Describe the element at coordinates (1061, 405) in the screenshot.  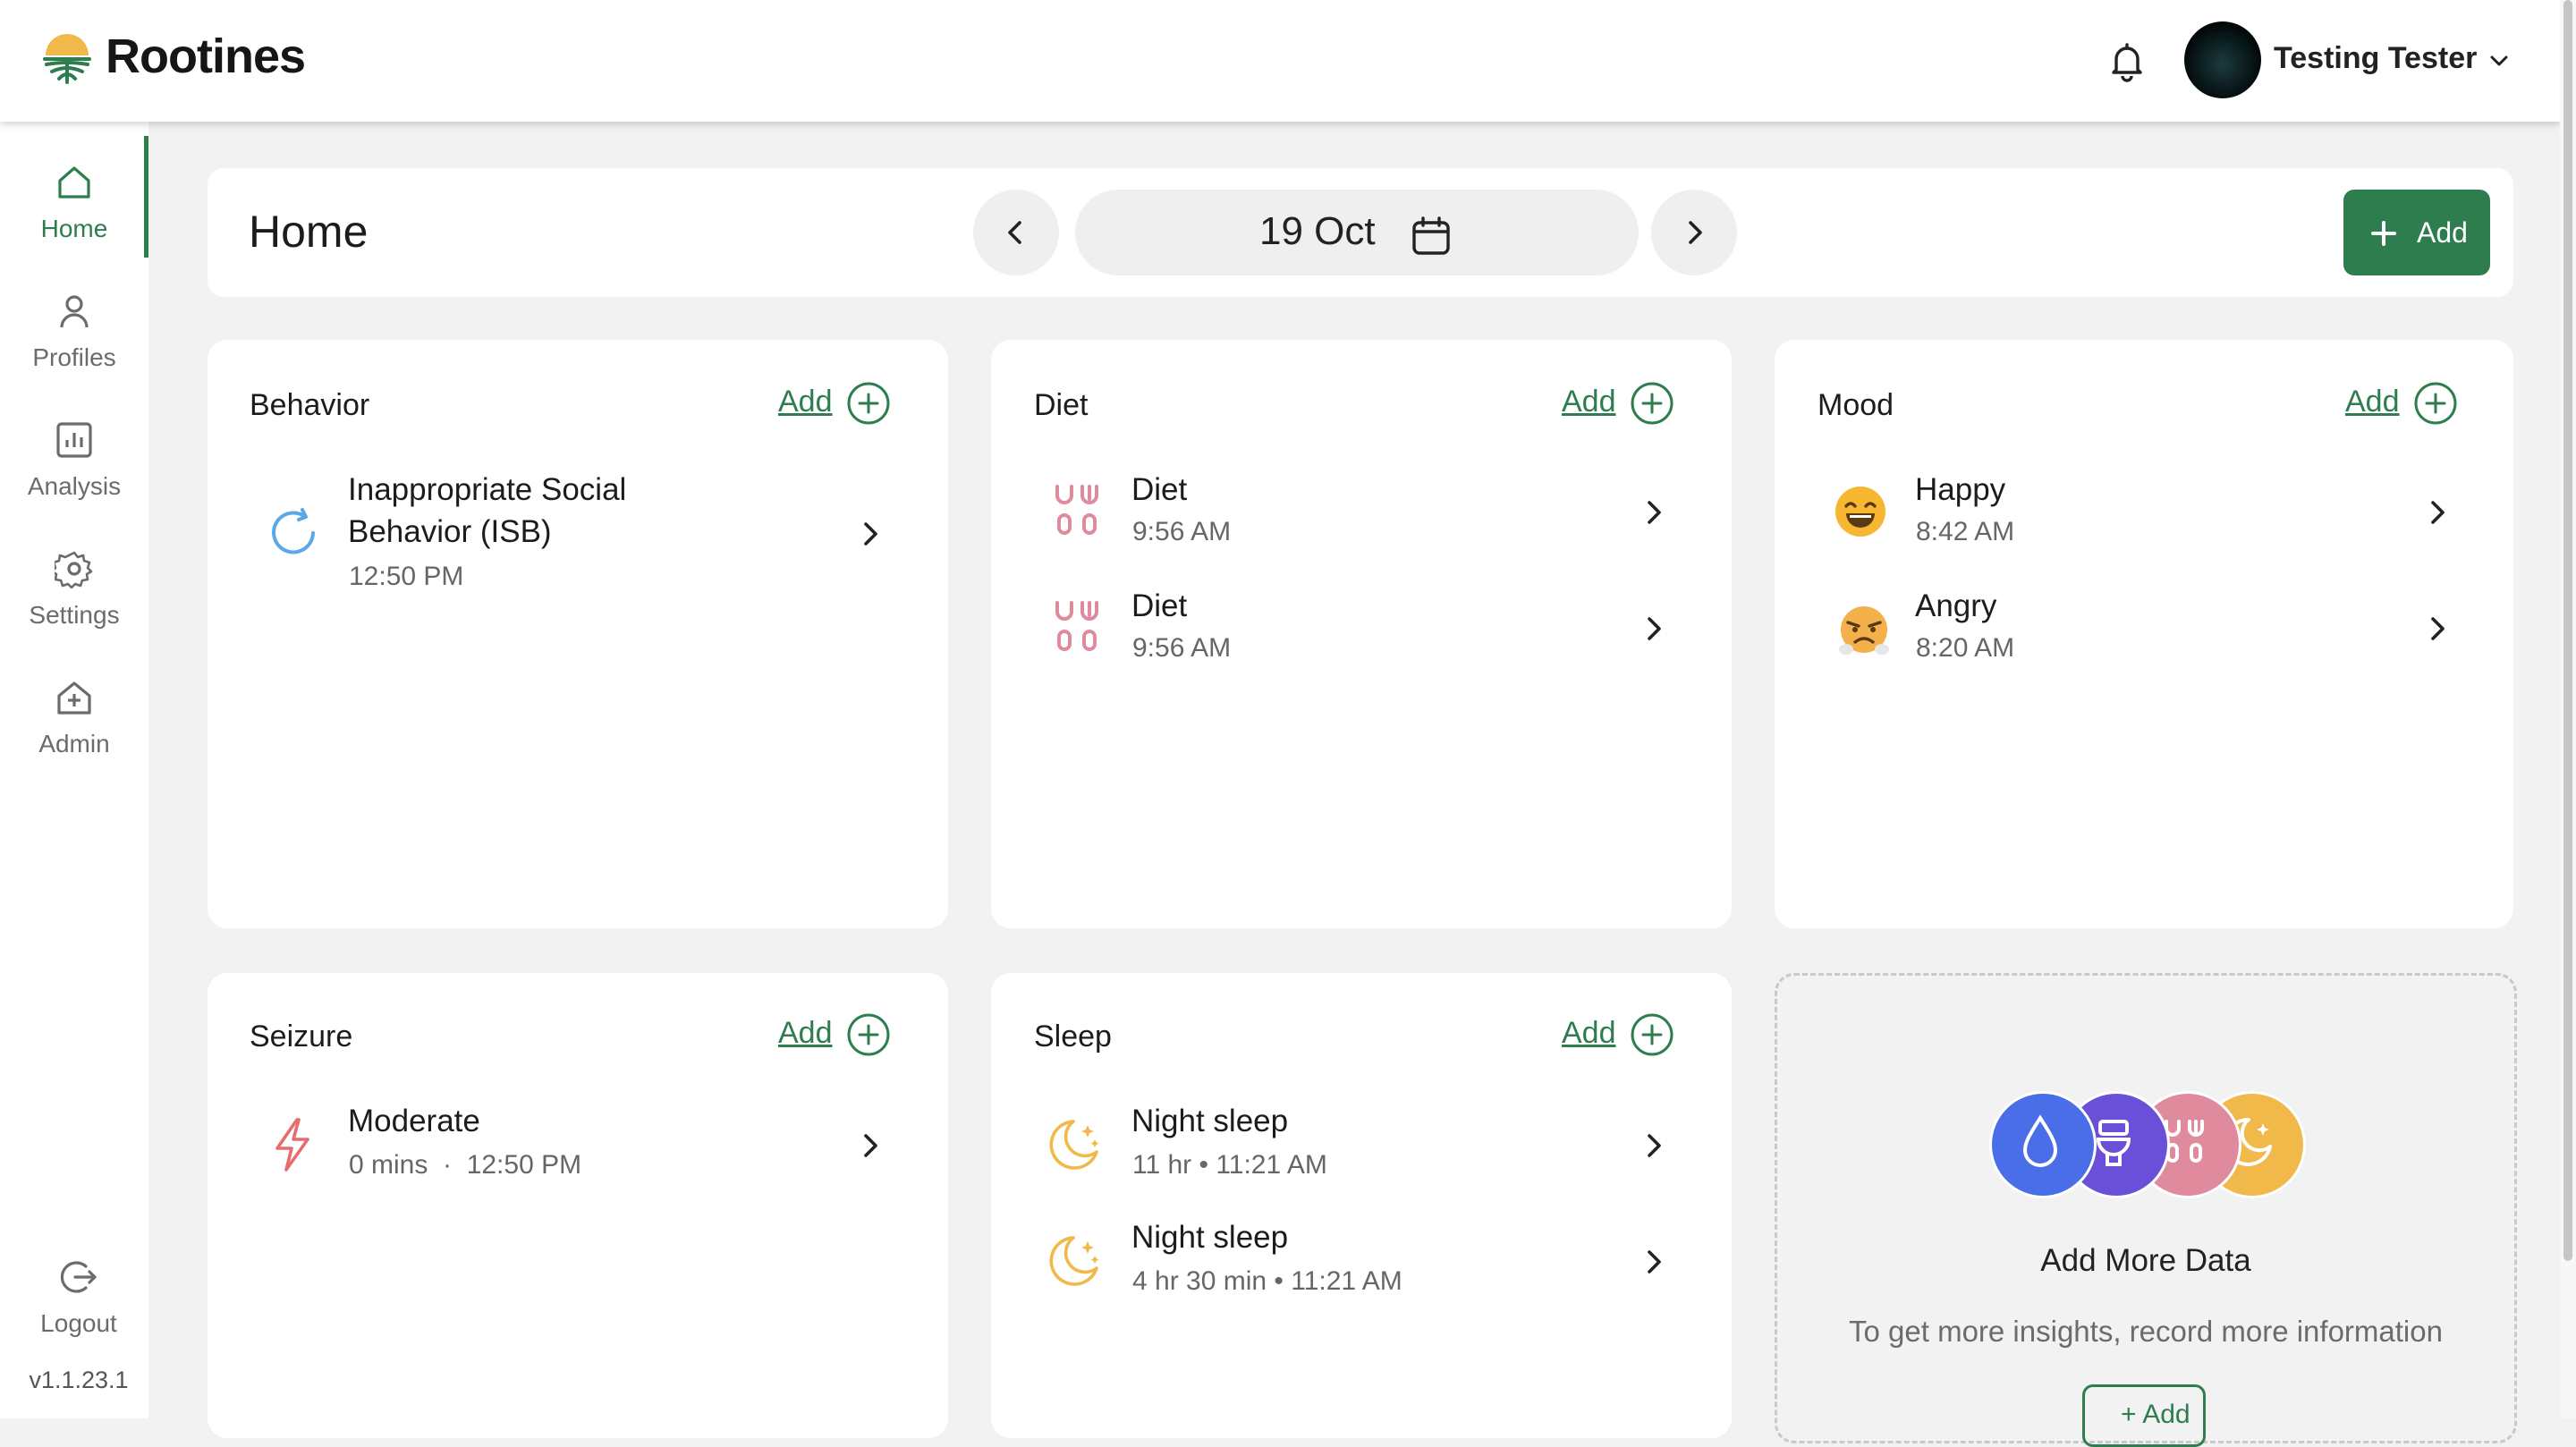
I see `diet-card-title: Diet` at that location.